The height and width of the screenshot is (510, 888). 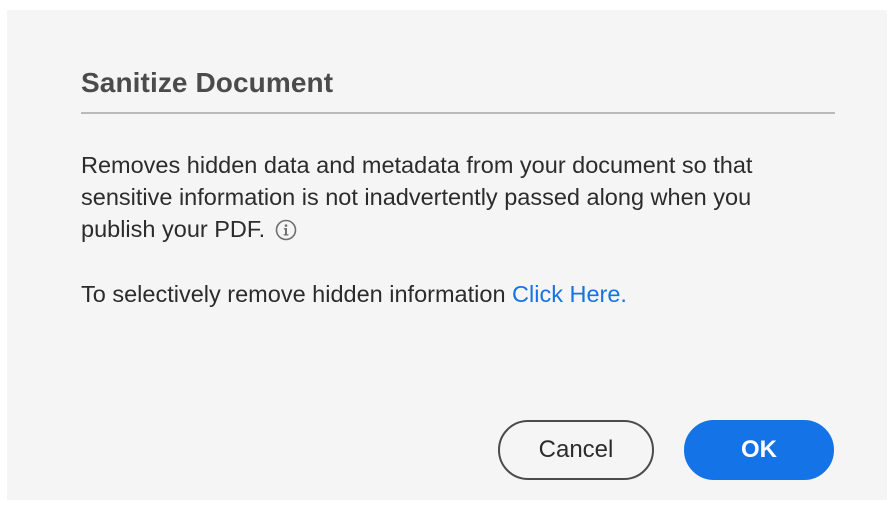 What do you see at coordinates (759, 450) in the screenshot?
I see `ok-button: OK` at bounding box center [759, 450].